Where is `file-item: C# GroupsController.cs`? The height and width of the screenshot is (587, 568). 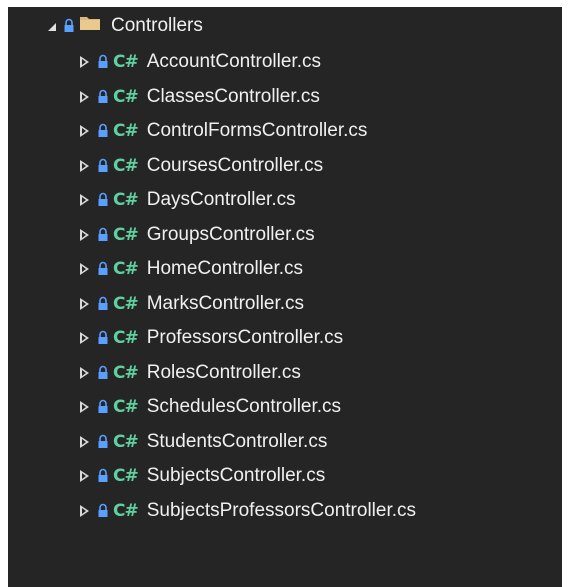
file-item: C# GroupsController.cs is located at coordinates (197, 235).